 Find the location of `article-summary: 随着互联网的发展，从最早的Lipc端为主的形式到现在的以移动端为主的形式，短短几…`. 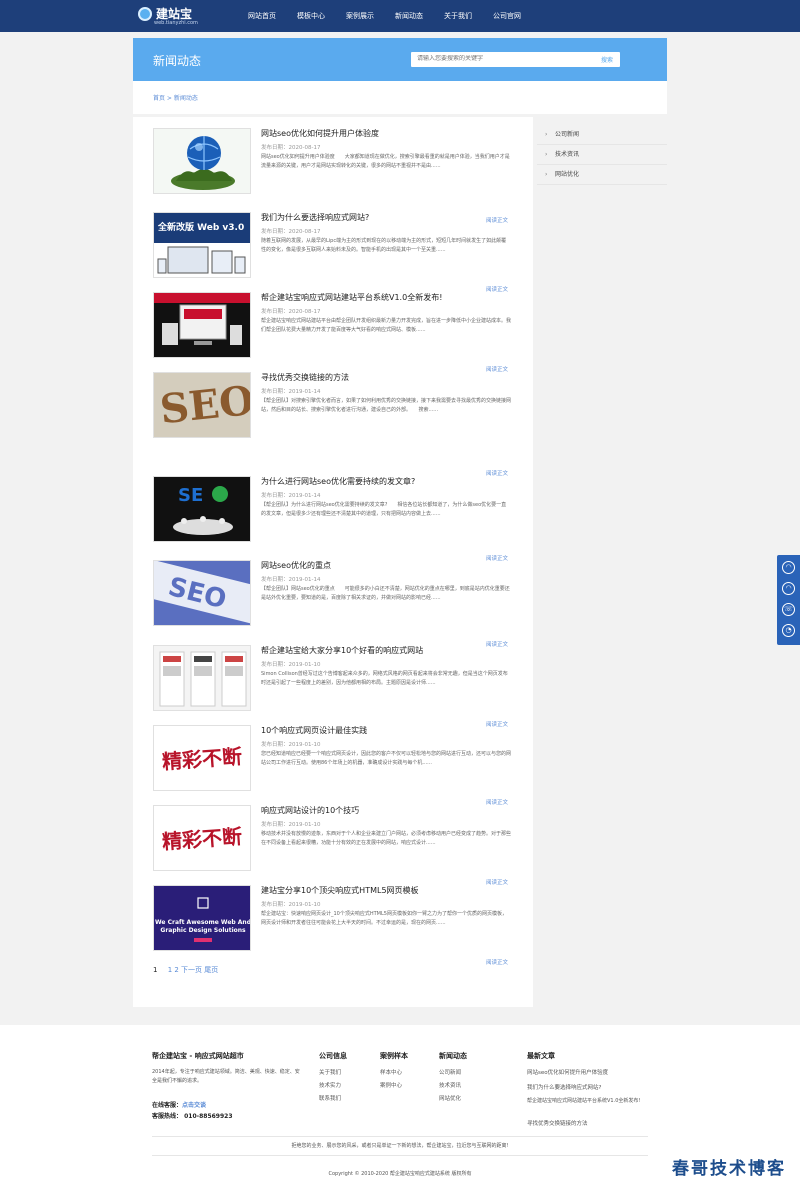

article-summary: 随着互联网的发展，从最早的Lipc端为主的形式到现在的以移动端为主的形式，短短几… is located at coordinates (384, 245).